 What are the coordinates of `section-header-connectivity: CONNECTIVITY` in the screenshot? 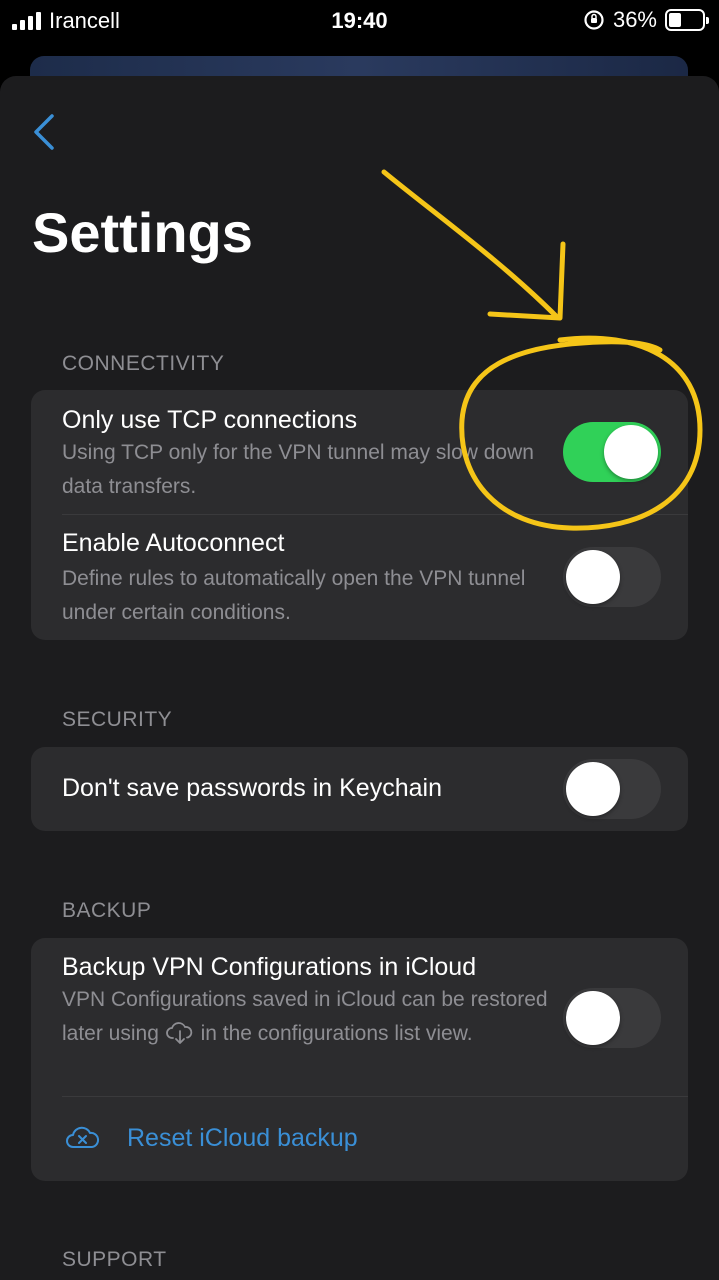 It's located at (143, 363).